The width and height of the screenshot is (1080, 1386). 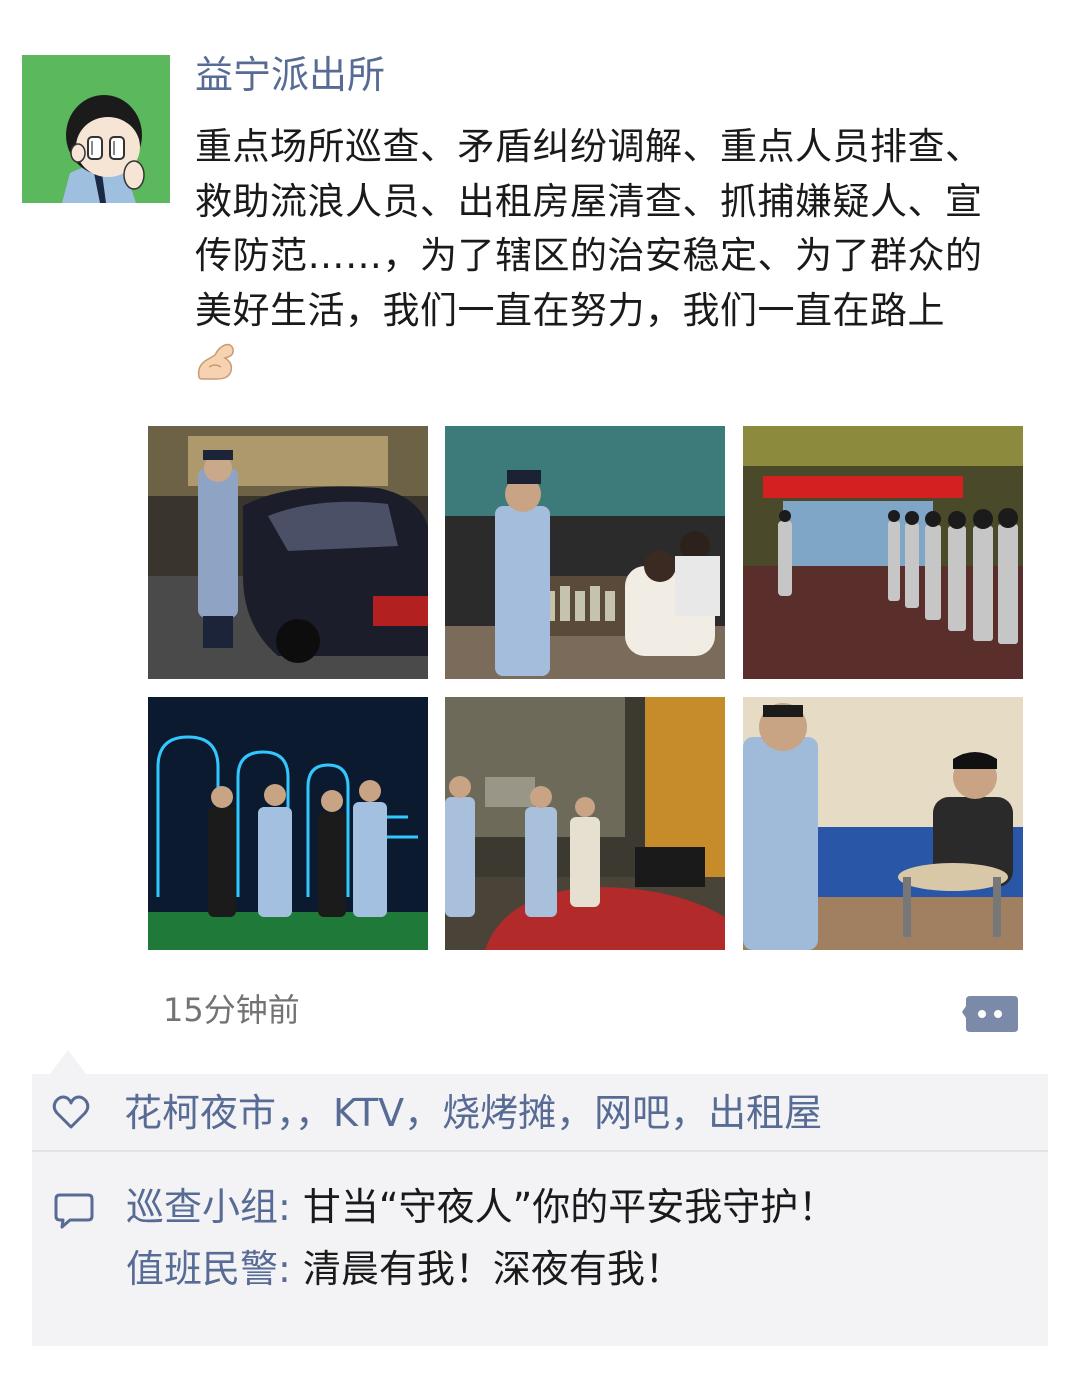 I want to click on author-avatar, so click(x=96, y=129).